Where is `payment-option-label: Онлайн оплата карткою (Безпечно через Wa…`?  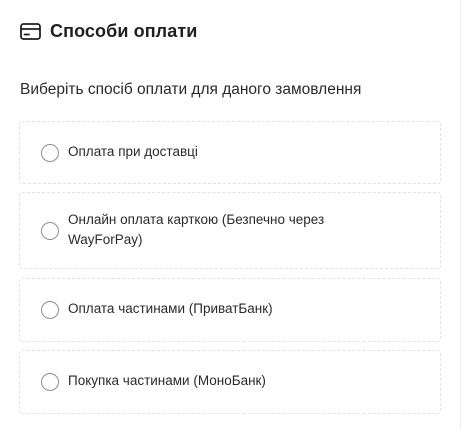
payment-option-label: Онлайн оплата карткою (Безпечно через Wa… is located at coordinates (196, 229).